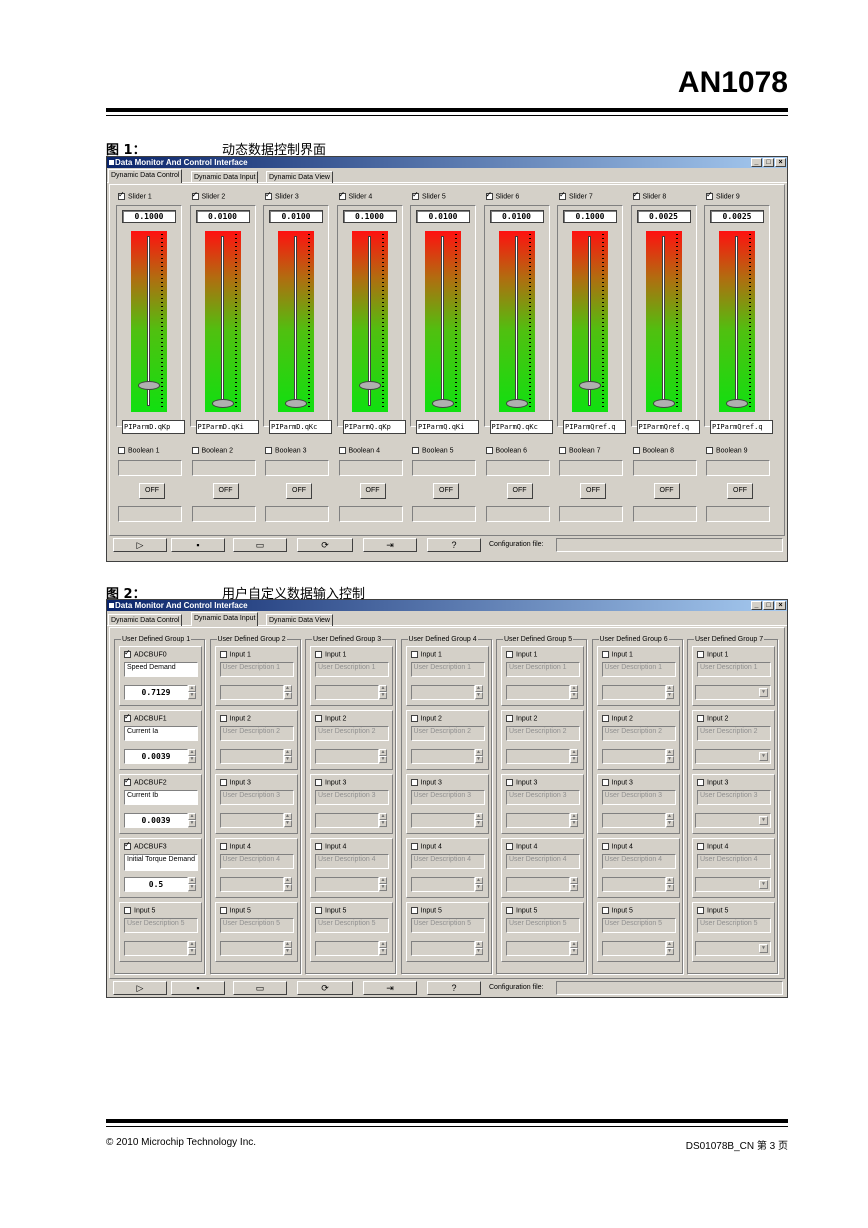 This screenshot has width=868, height=1228. What do you see at coordinates (145, 620) in the screenshot?
I see `tab-dynamic-data-control: Dynamic Data Control` at bounding box center [145, 620].